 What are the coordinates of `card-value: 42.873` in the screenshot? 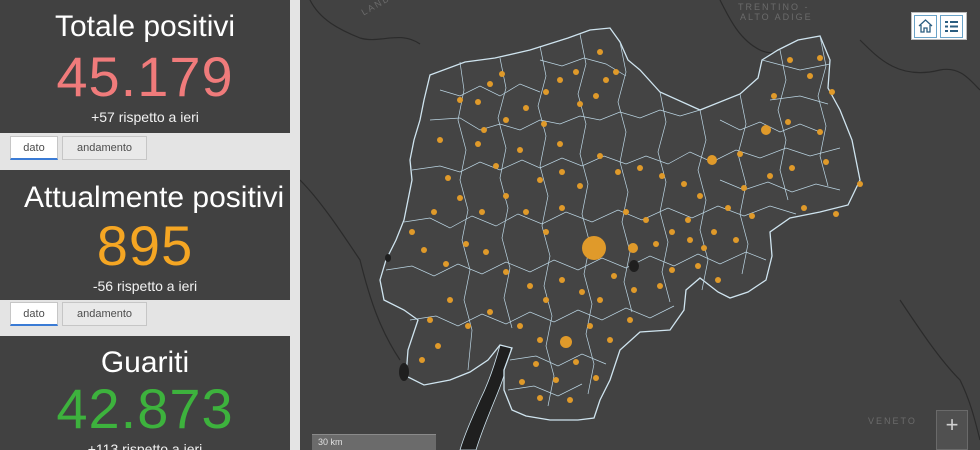 It's located at (145, 408).